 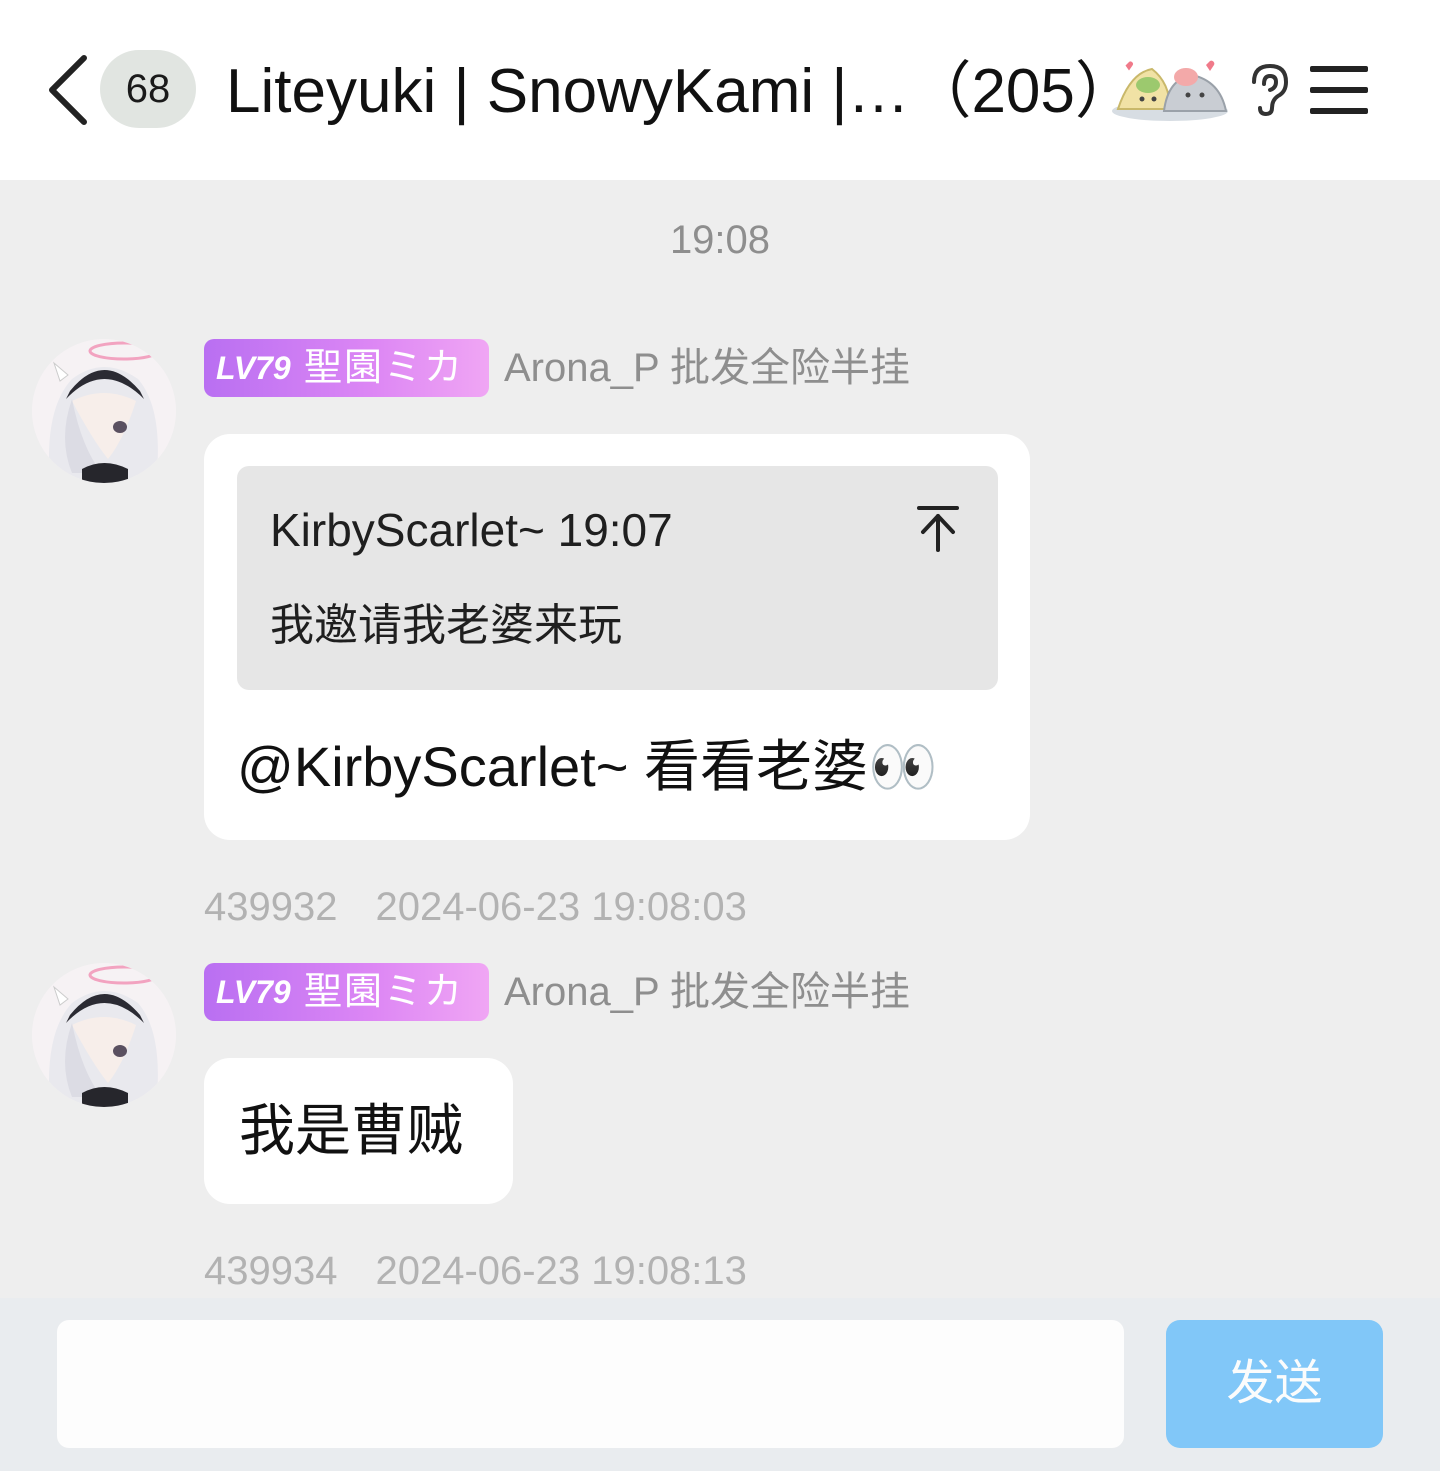 I want to click on send-button: 发送, so click(x=1274, y=1384).